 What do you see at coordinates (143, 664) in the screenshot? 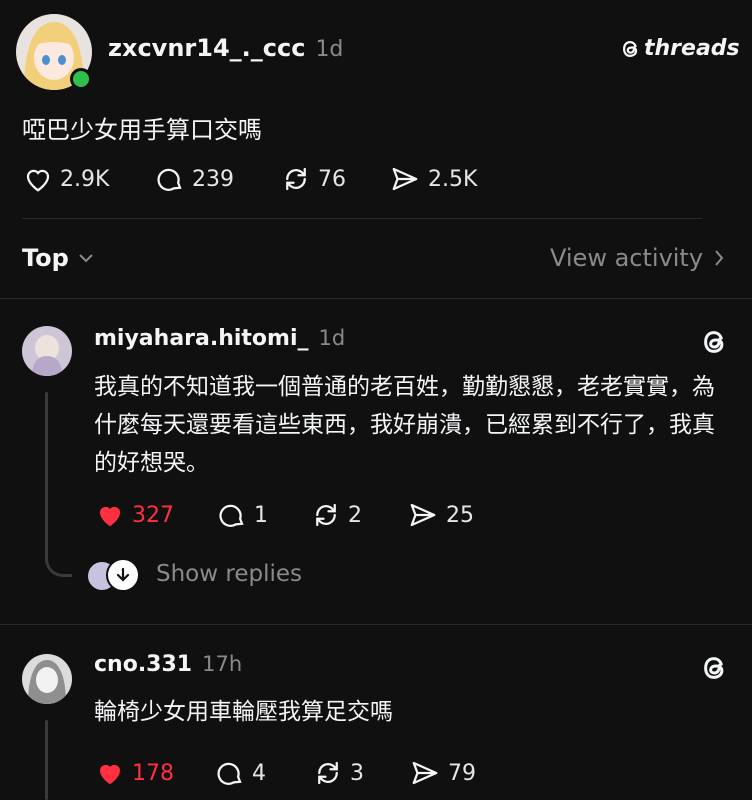
I see `reply-username: cno.331` at bounding box center [143, 664].